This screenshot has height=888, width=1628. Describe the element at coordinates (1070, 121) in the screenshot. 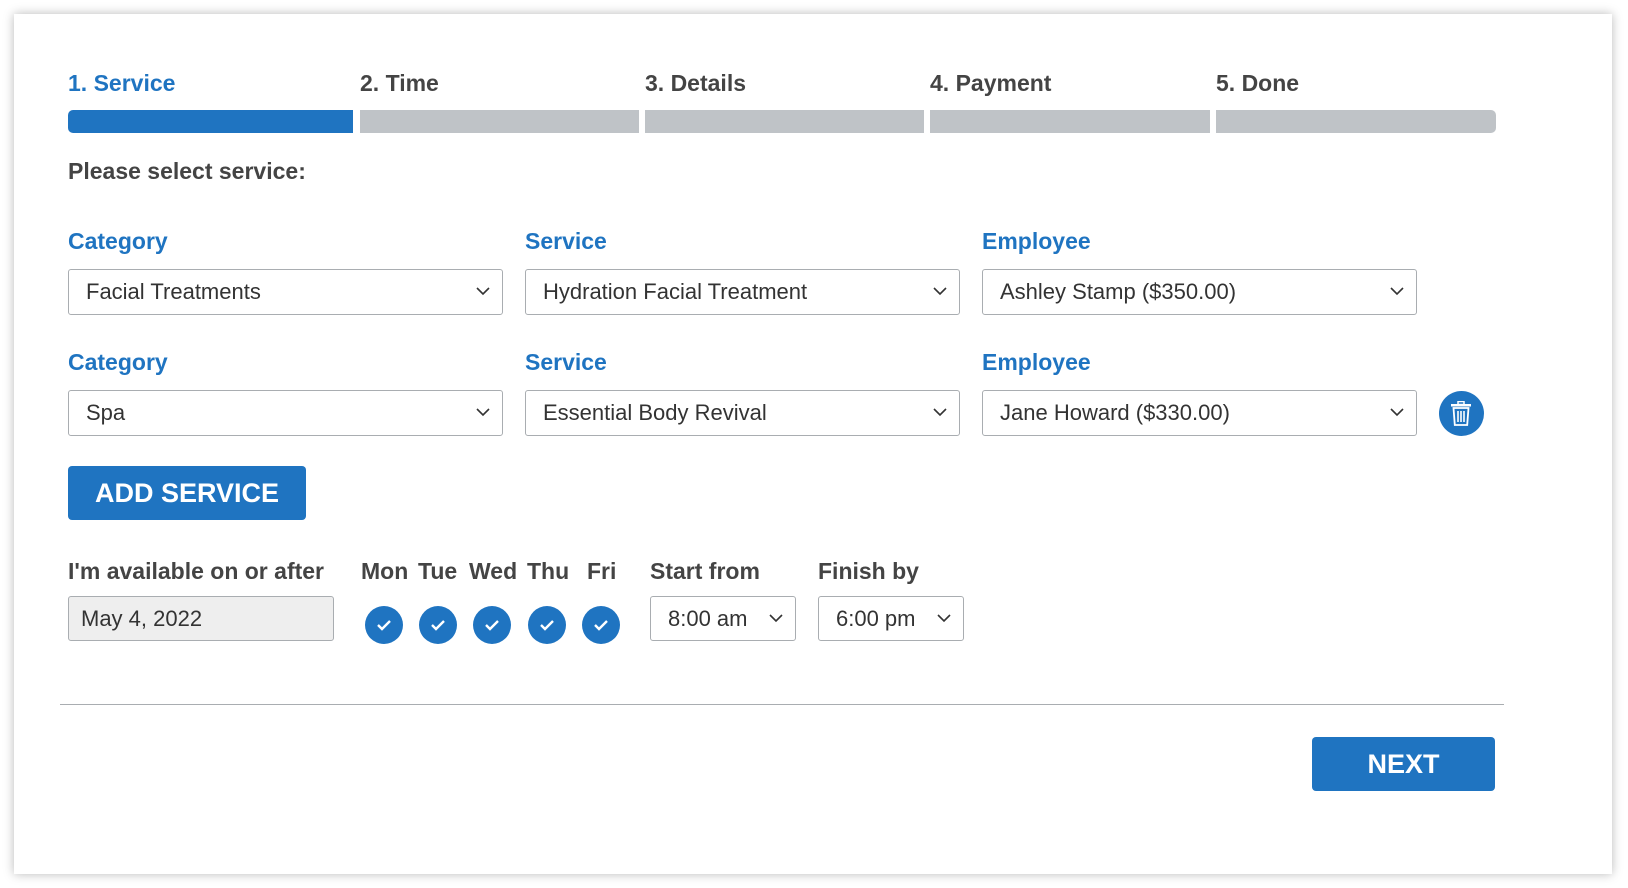

I see `step-payment-bar` at that location.